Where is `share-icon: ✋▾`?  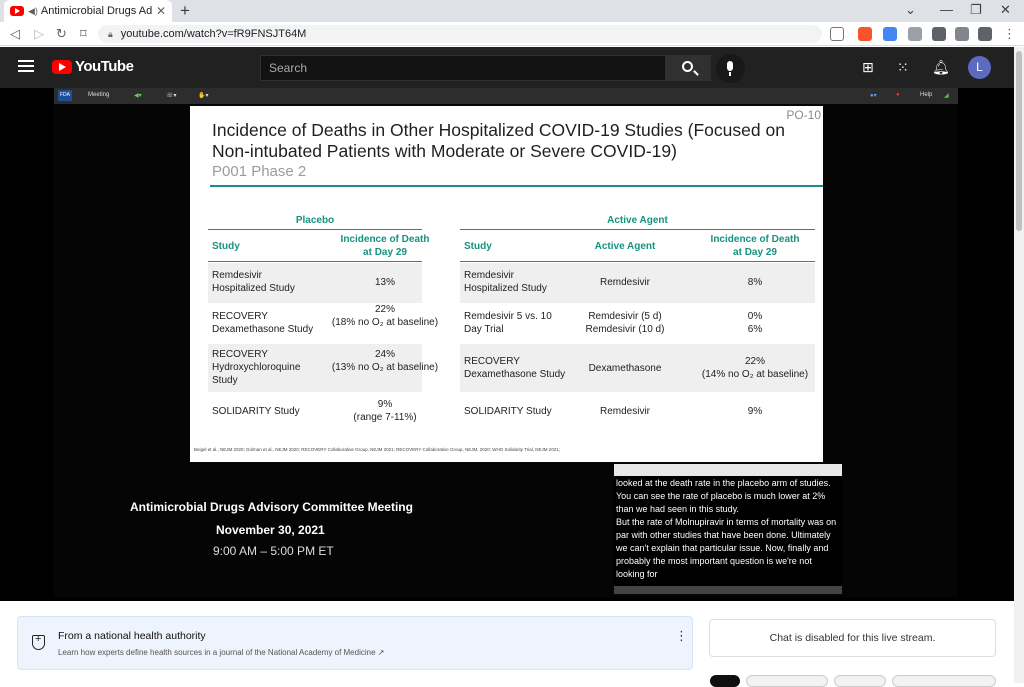 share-icon: ✋▾ is located at coordinates (203, 96).